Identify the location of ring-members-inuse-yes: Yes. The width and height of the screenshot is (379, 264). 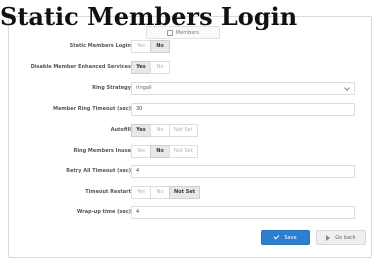
(141, 151).